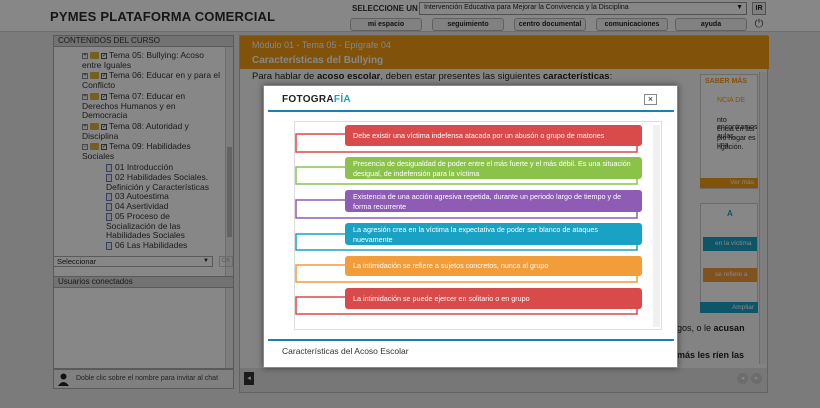 The image size is (820, 408). I want to click on modal-caption: Características del Acoso Escolar, so click(345, 351).